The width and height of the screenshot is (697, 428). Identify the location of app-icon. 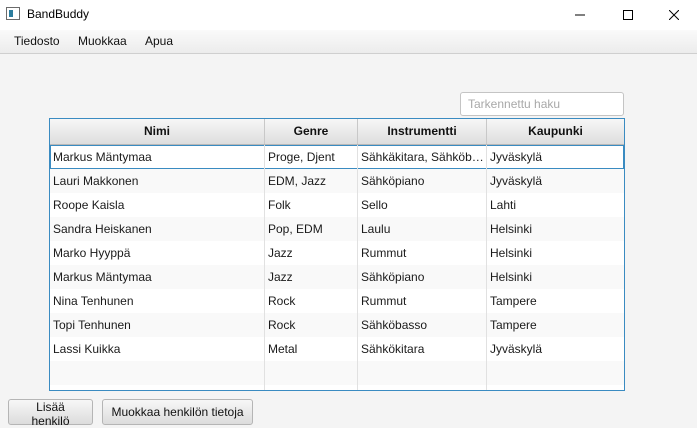
(13, 13).